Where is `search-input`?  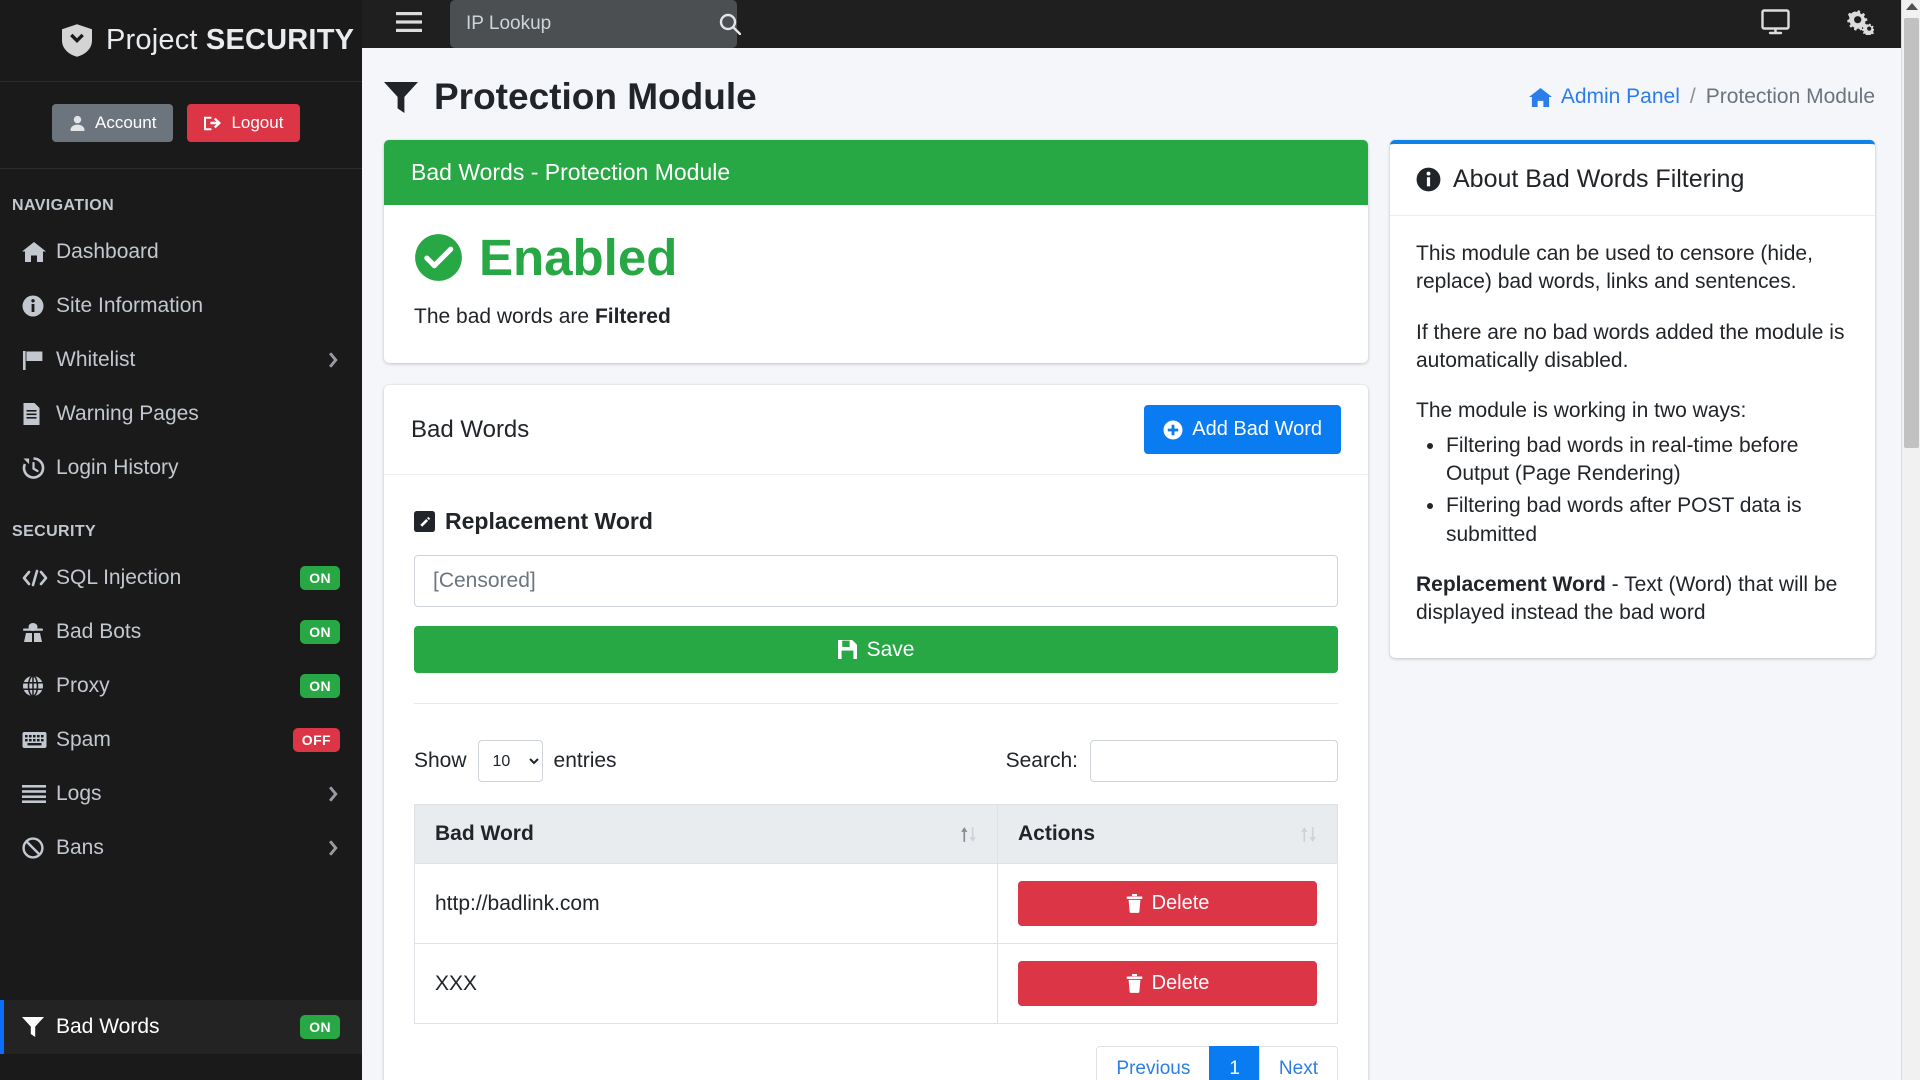 search-input is located at coordinates (588, 24).